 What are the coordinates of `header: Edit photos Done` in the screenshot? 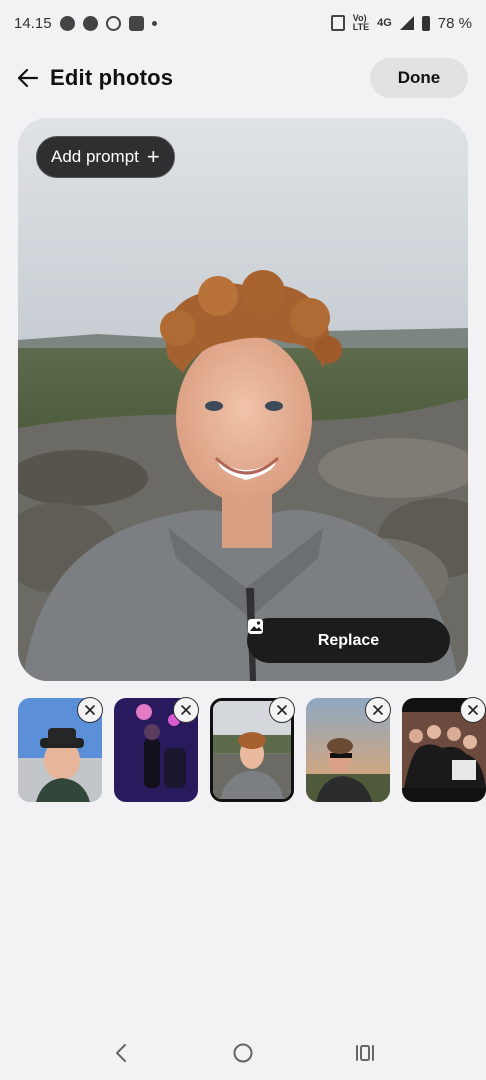 It's located at (243, 78).